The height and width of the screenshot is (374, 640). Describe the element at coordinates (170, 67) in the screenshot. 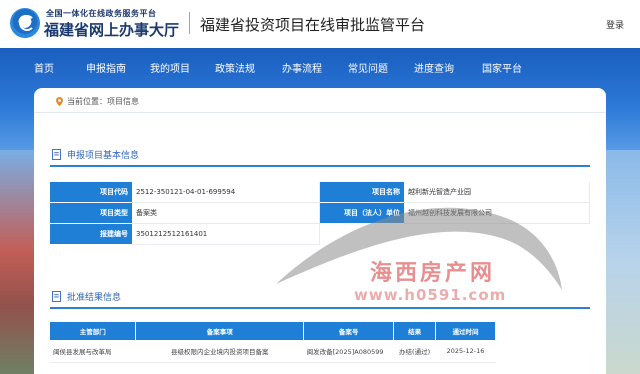

I see `nav-item-my-projects: 我的项目` at that location.